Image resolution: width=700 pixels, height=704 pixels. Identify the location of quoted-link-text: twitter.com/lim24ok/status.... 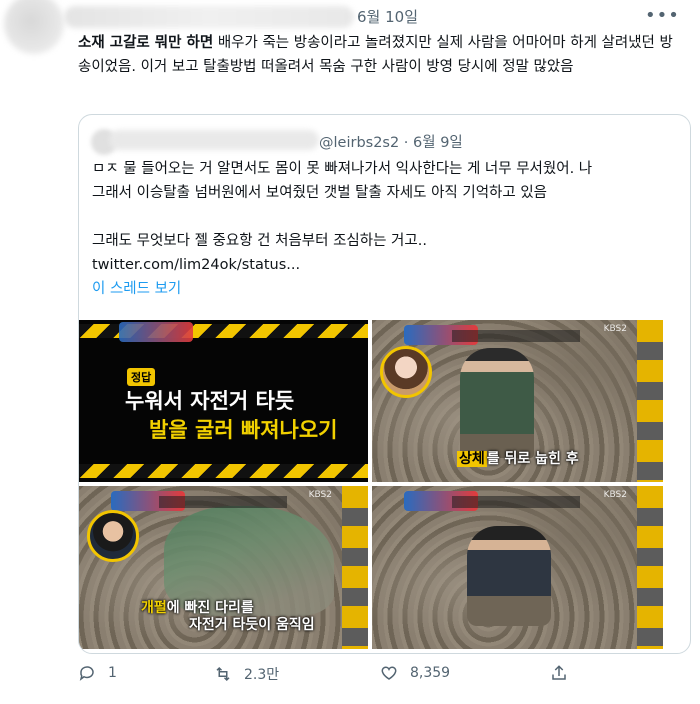
(387, 265).